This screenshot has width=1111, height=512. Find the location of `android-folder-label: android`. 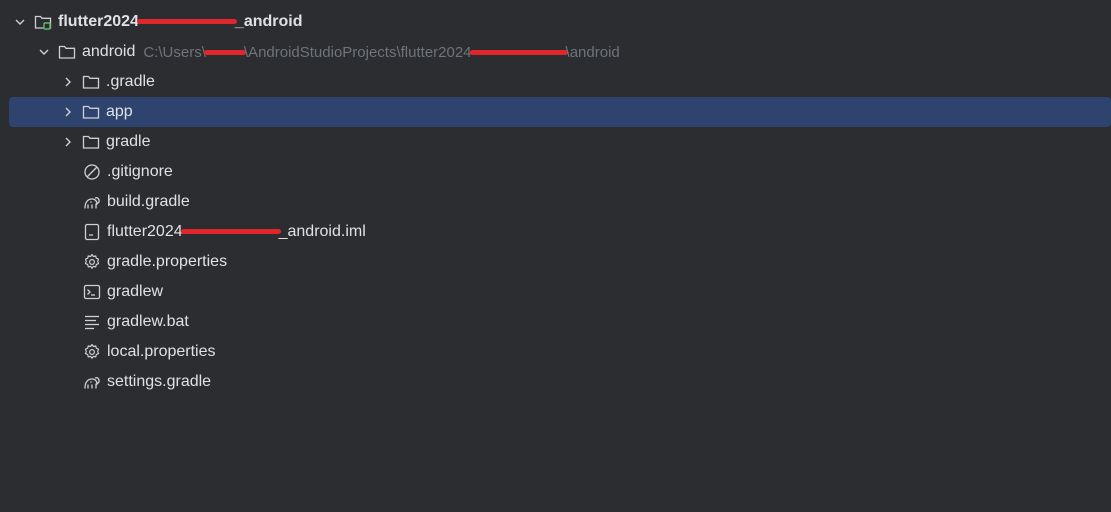

android-folder-label: android is located at coordinates (109, 51).